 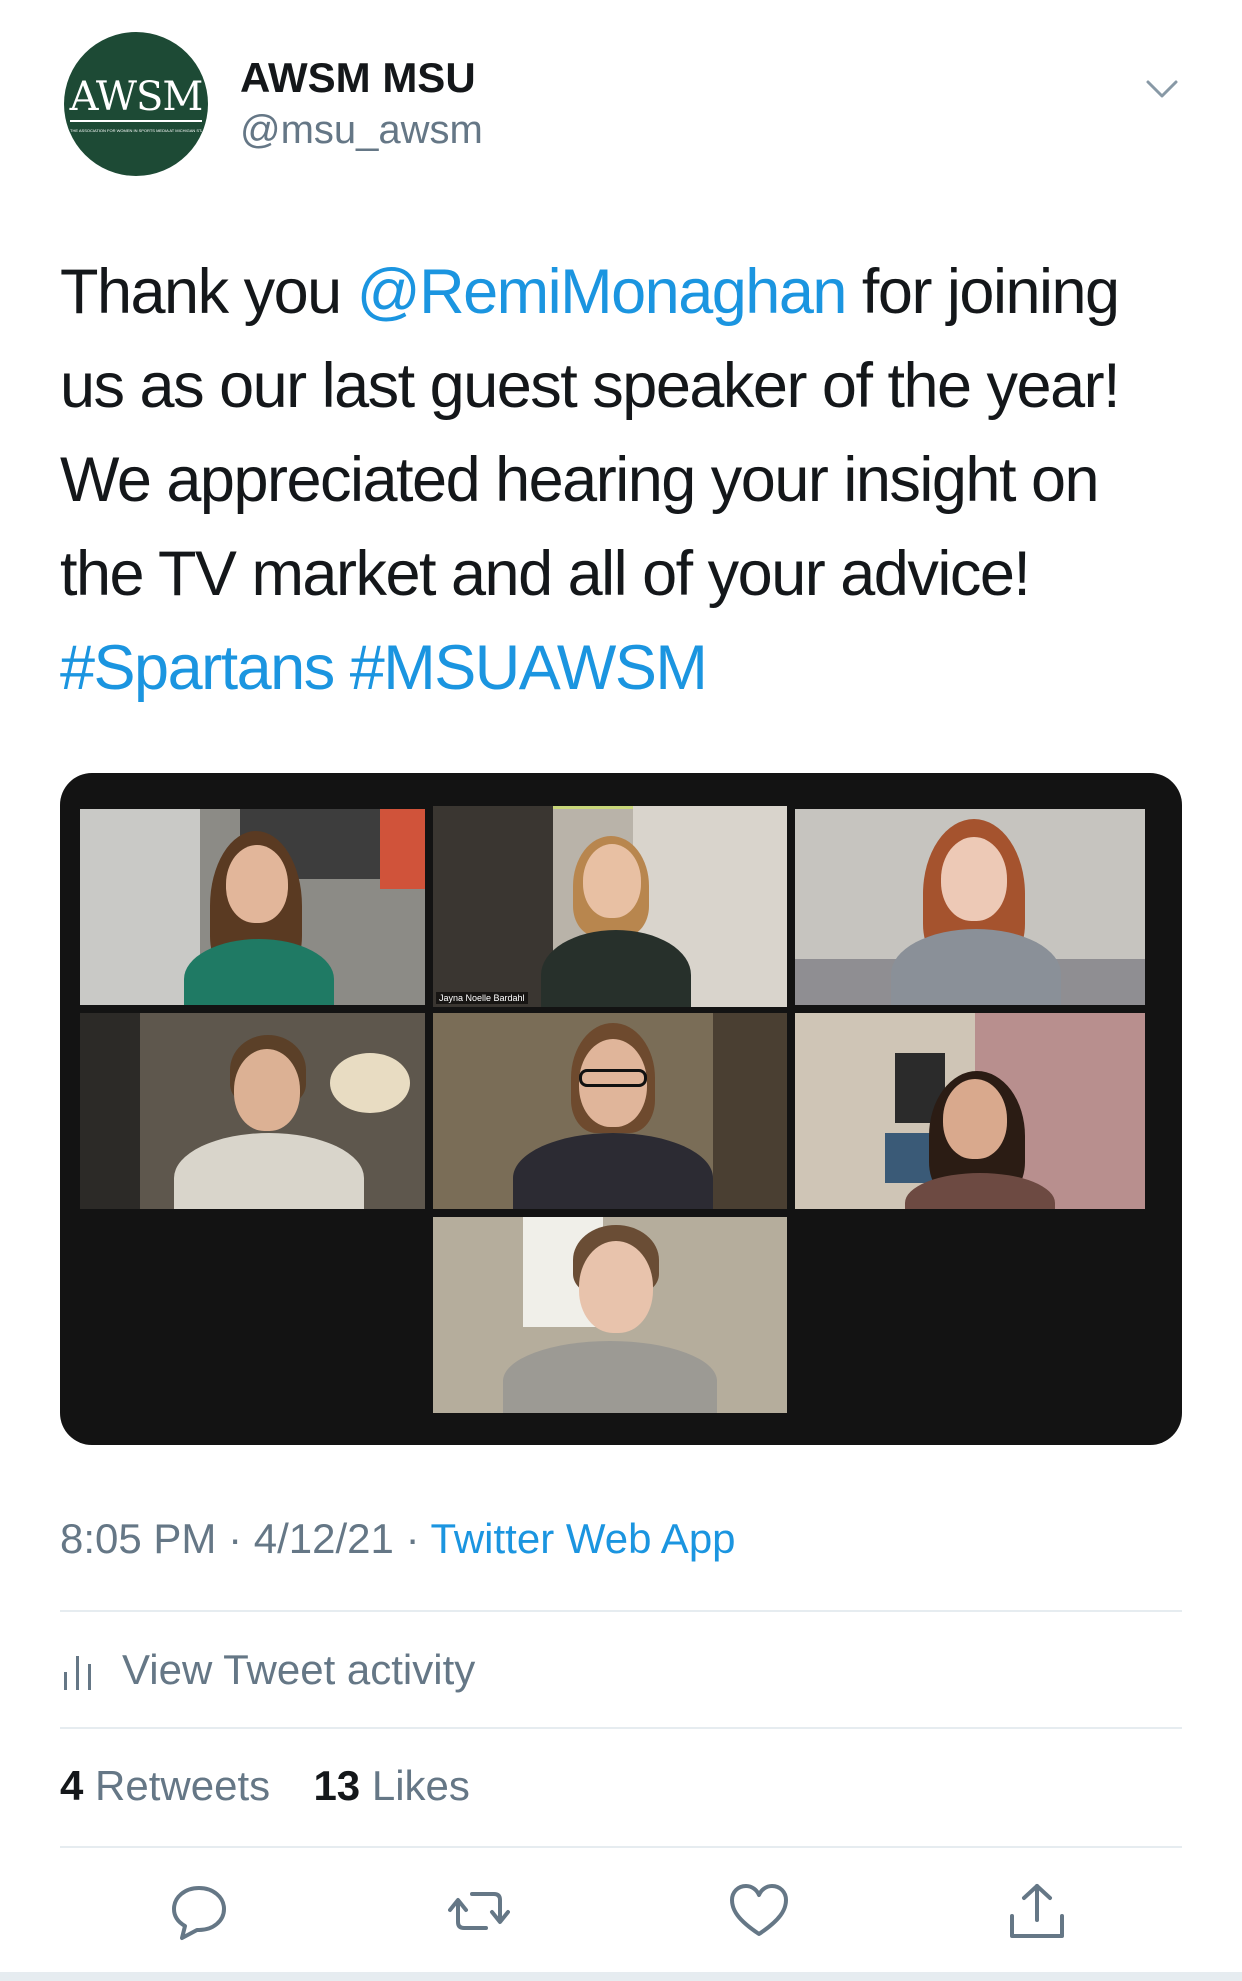 I want to click on retweets-link: 4 Retweets, so click(x=165, y=1785).